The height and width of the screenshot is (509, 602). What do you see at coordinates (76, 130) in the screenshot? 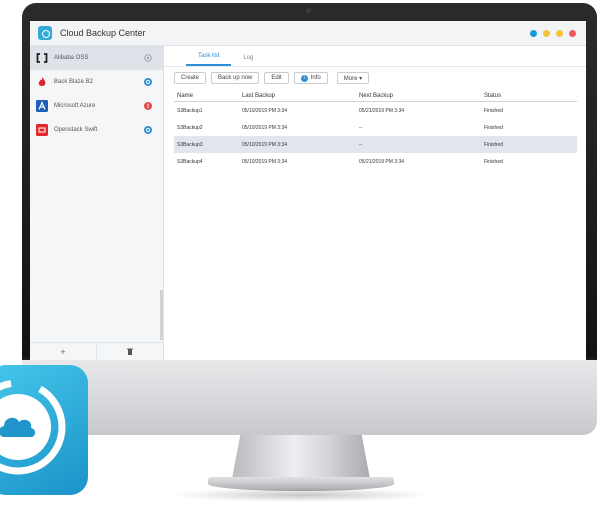
I see `sidebar-item-label: Openstack Swift` at bounding box center [76, 130].